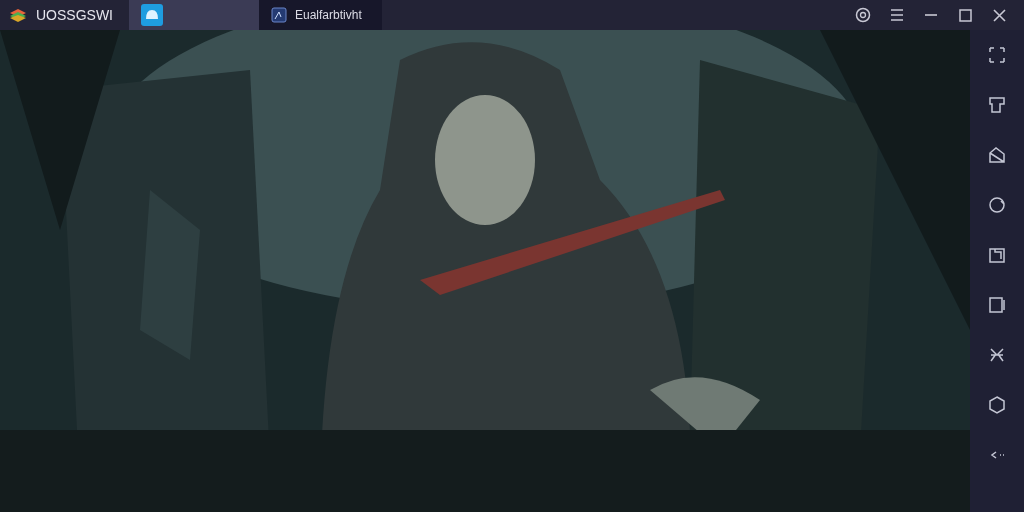 Image resolution: width=1024 pixels, height=512 pixels. I want to click on tab, so click(194, 15).